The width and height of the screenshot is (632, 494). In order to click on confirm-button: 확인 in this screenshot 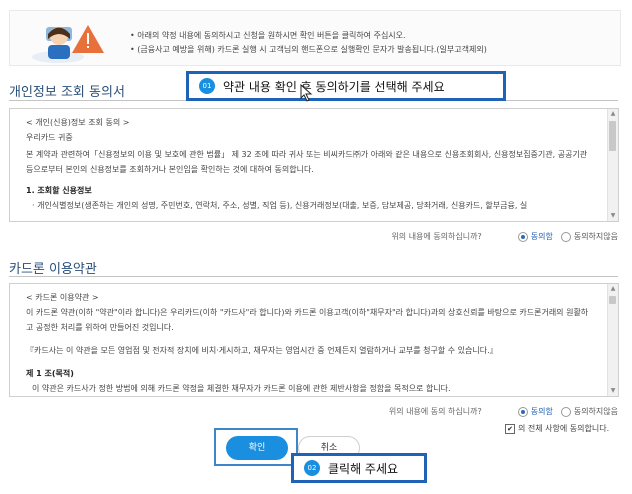, I will do `click(257, 448)`.